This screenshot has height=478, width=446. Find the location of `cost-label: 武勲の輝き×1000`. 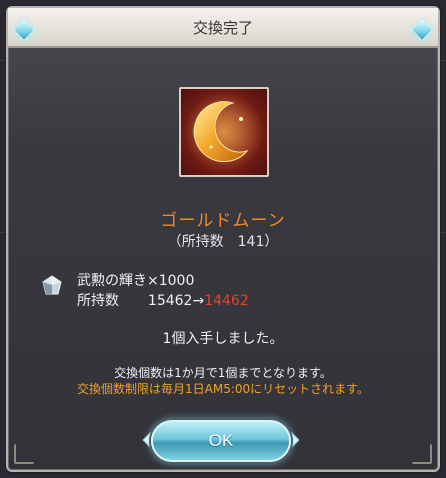

cost-label: 武勲の輝き×1000 is located at coordinates (136, 281).